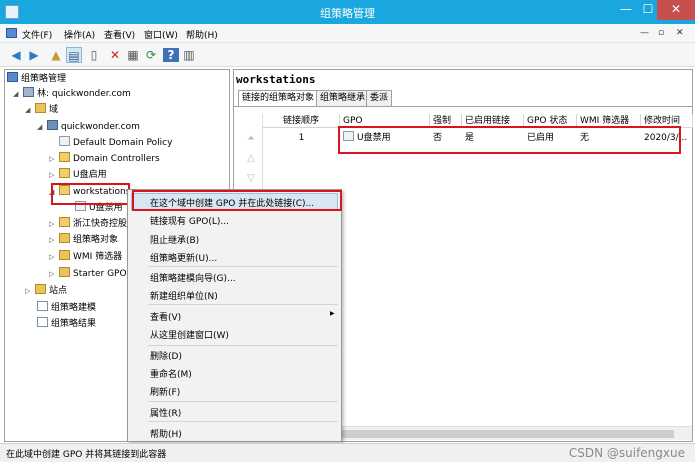  What do you see at coordinates (56, 55) in the screenshot?
I see `up-folder-icon: ▲` at bounding box center [56, 55].